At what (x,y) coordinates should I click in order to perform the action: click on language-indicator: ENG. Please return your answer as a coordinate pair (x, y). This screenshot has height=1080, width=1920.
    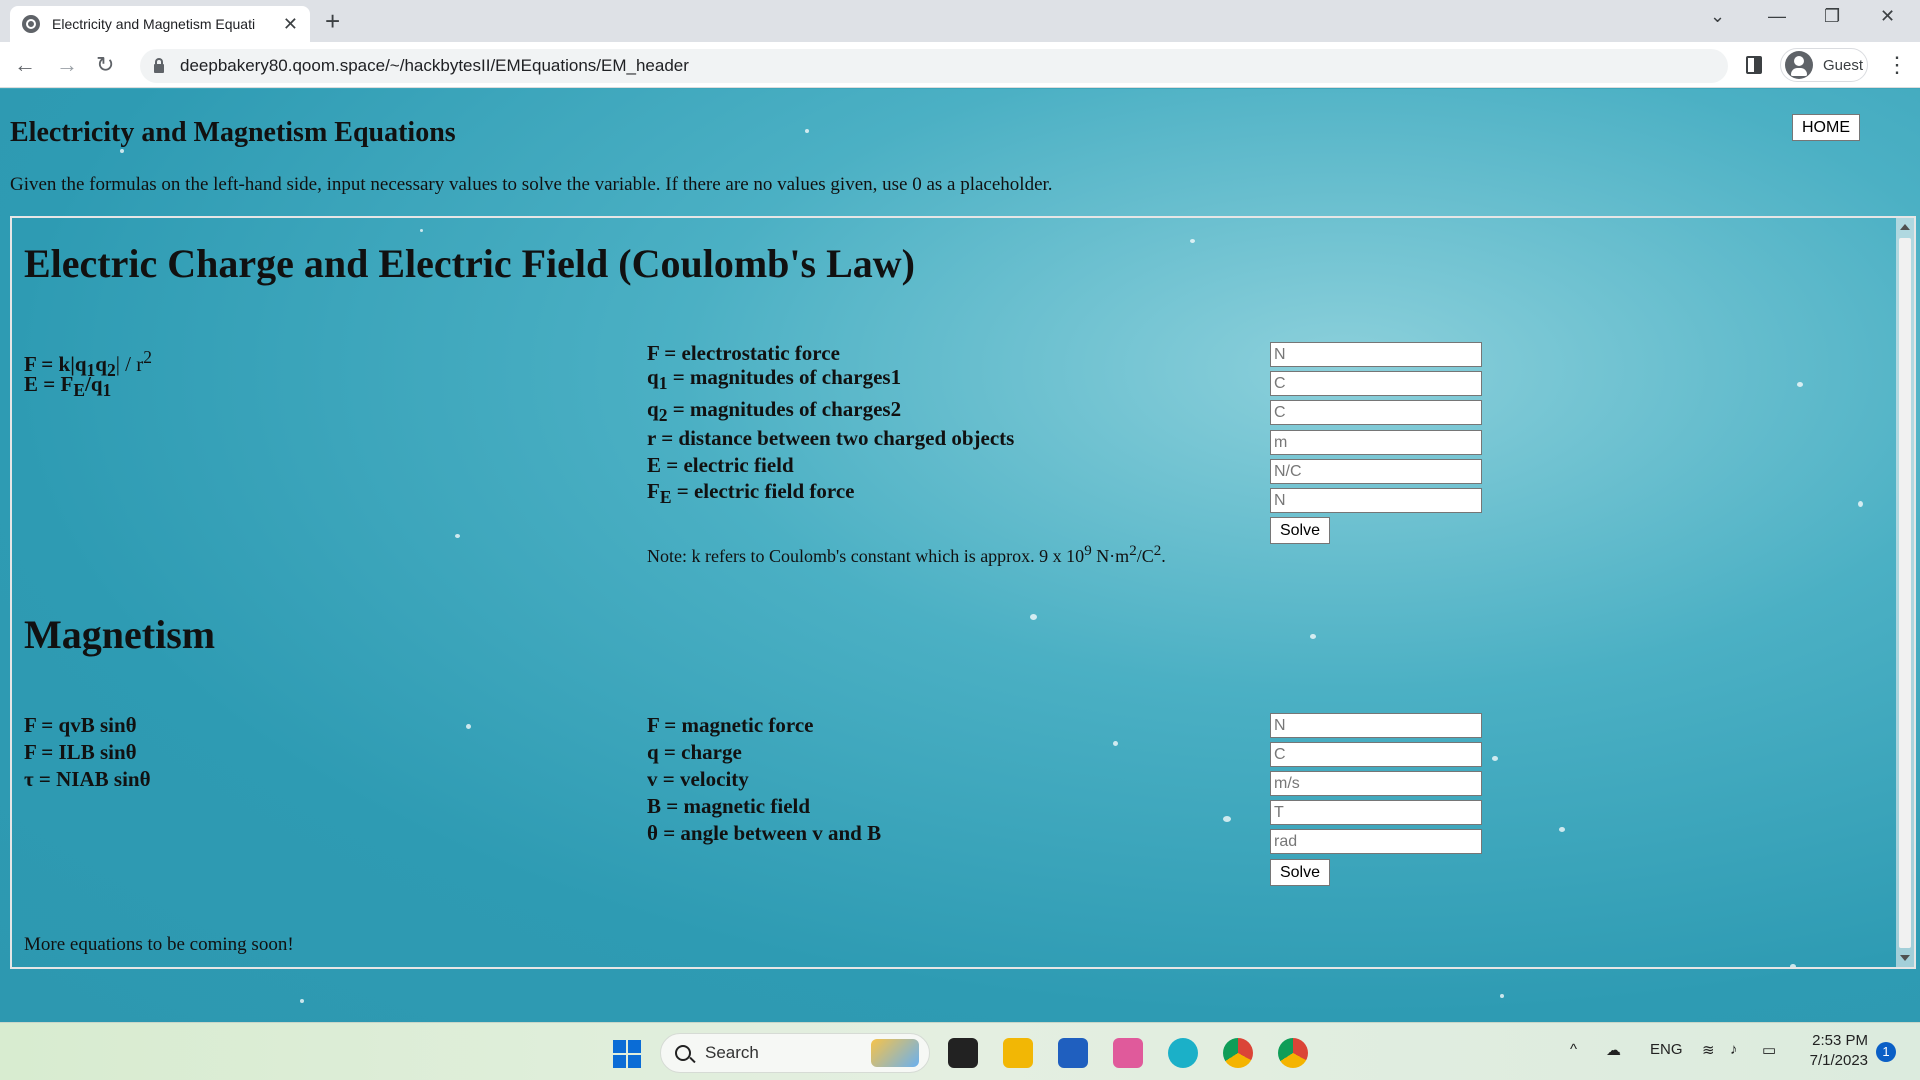
    Looking at the image, I should click on (1666, 1049).